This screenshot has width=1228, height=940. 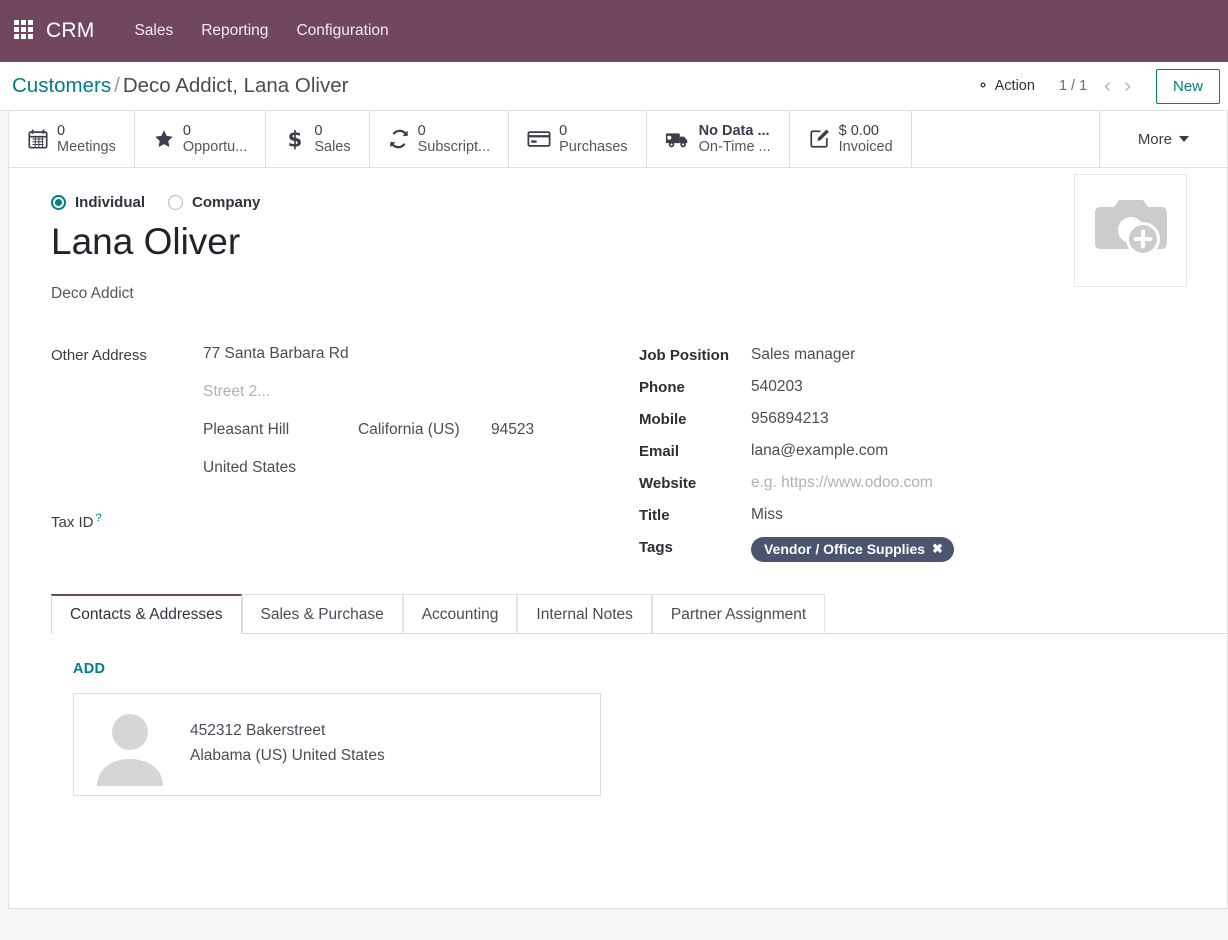 What do you see at coordinates (58, 202) in the screenshot?
I see `radio-individual` at bounding box center [58, 202].